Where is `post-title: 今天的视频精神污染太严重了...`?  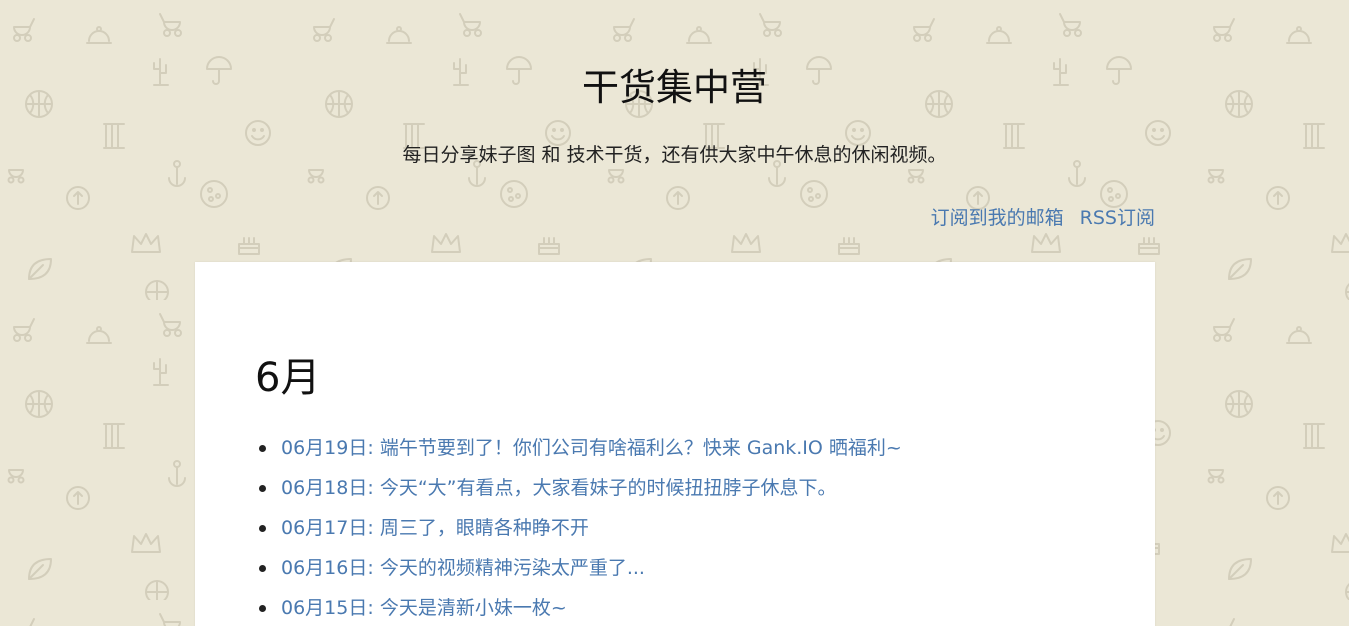 post-title: 今天的视频精神污染太严重了... is located at coordinates (512, 568).